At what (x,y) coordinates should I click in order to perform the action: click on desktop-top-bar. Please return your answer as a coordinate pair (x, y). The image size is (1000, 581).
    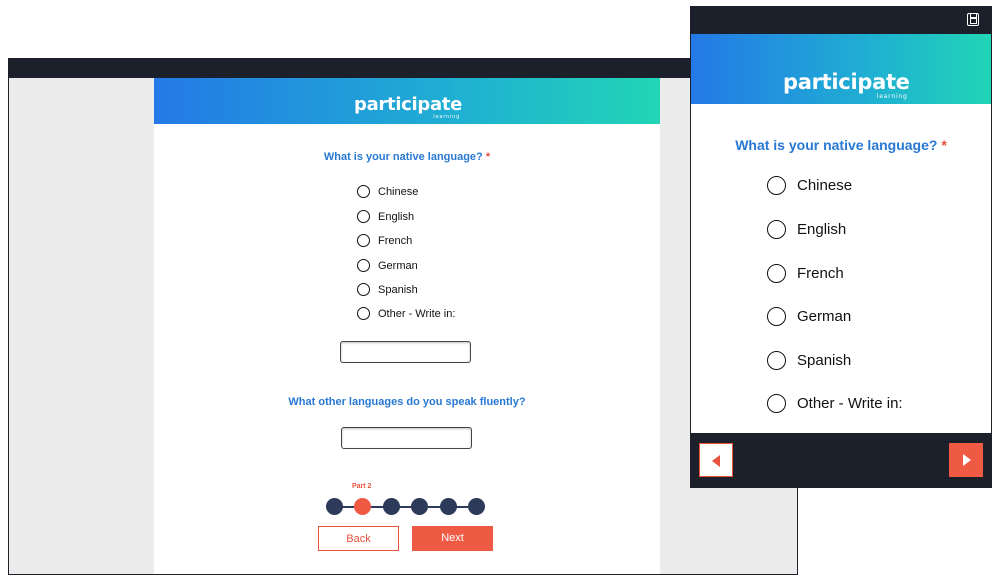
    Looking at the image, I should click on (403, 68).